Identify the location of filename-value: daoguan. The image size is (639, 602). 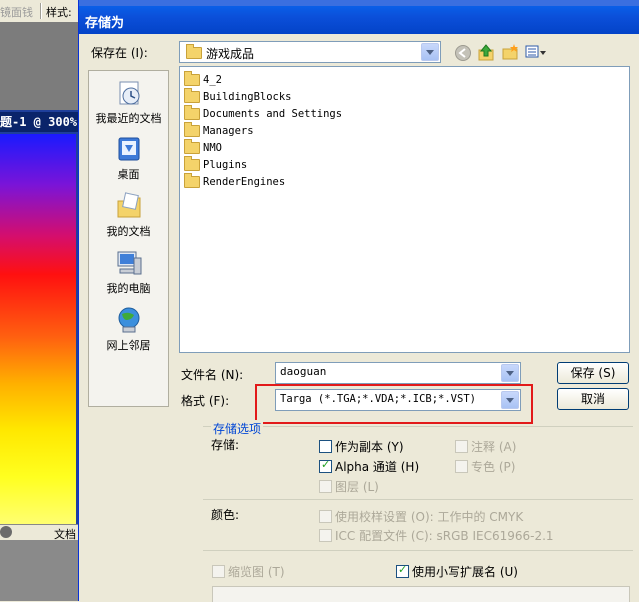
(303, 371).